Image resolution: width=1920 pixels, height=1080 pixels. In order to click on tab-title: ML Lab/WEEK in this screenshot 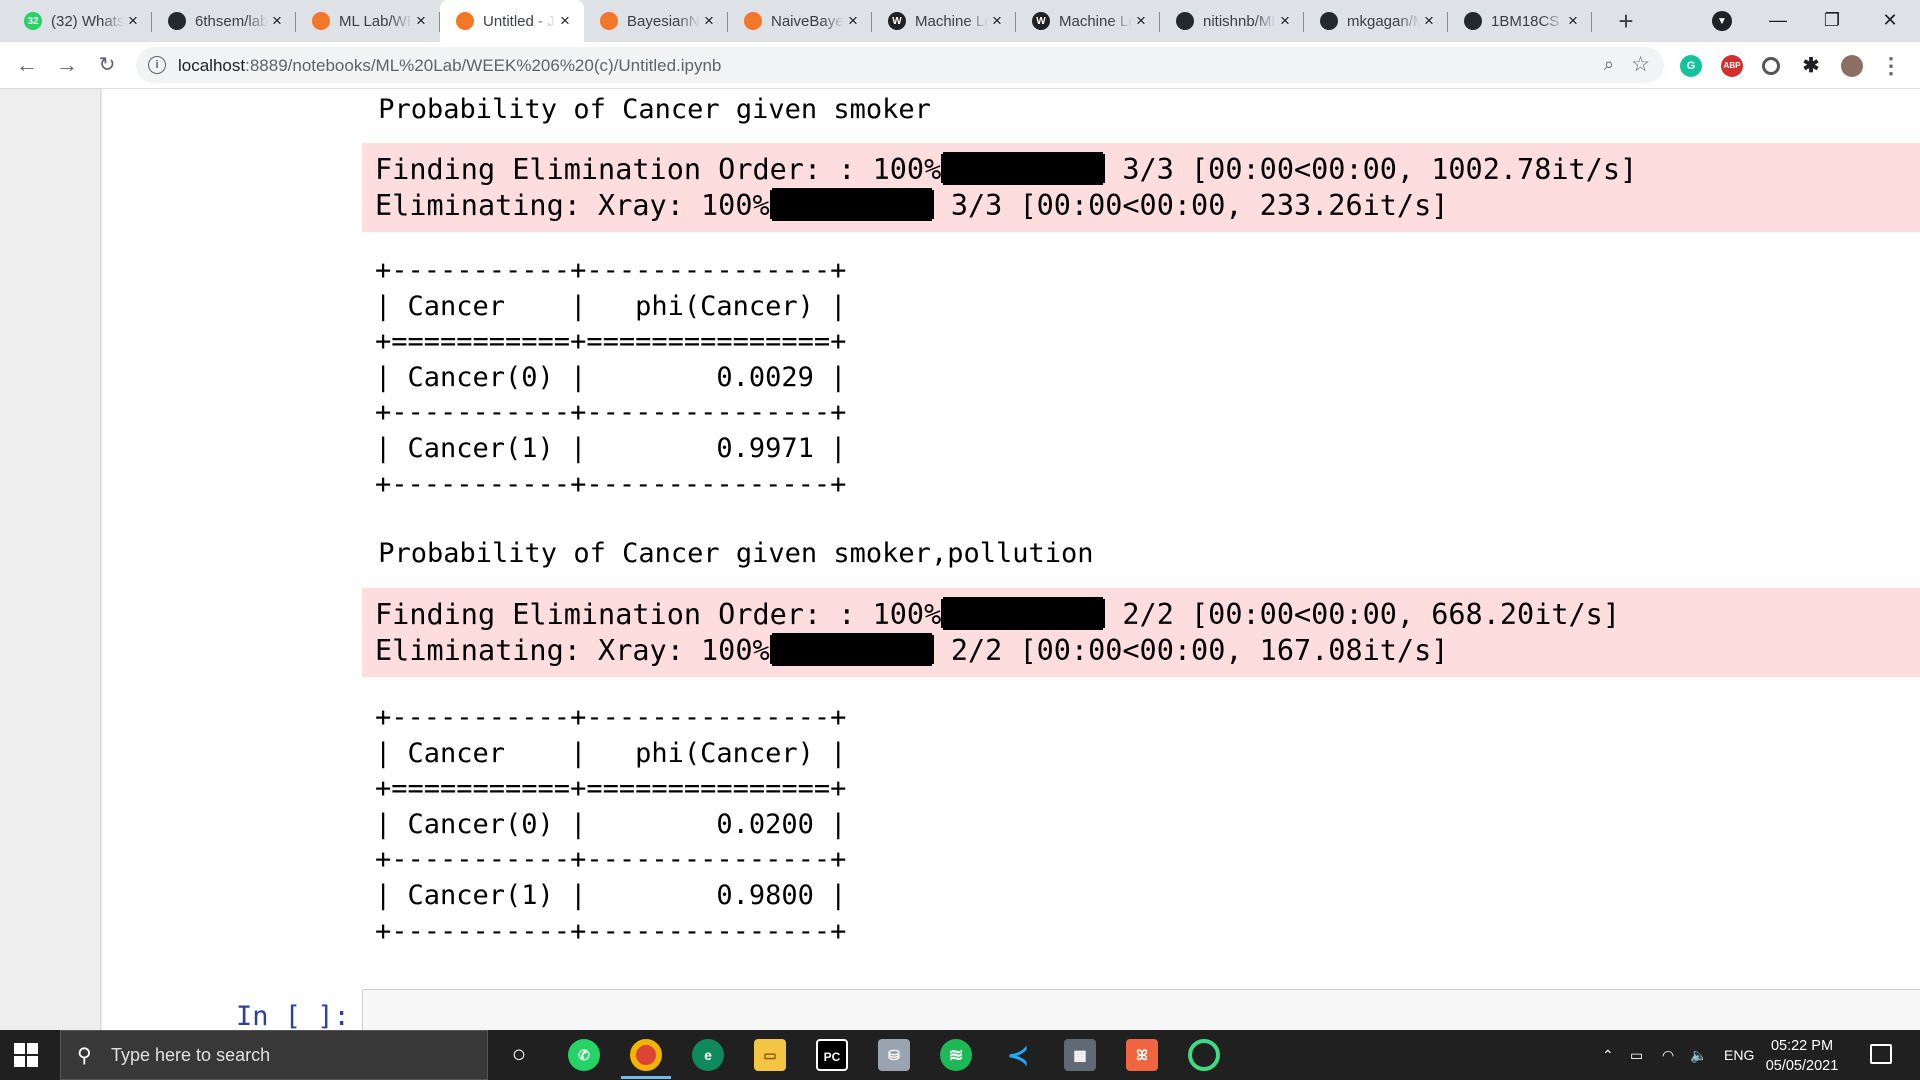, I will do `click(375, 21)`.